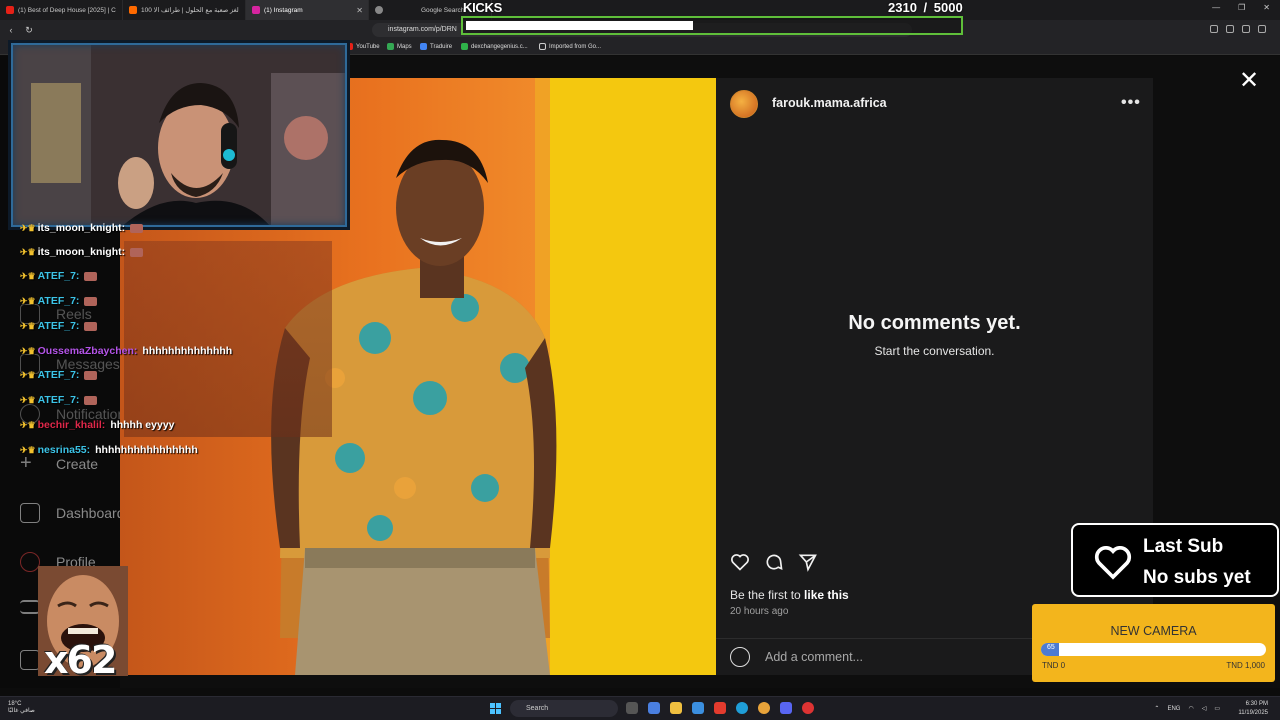  I want to click on kicks-current: 2310, so click(902, 7).